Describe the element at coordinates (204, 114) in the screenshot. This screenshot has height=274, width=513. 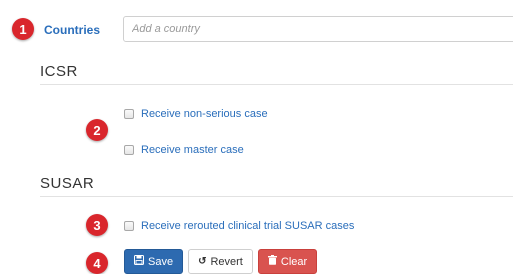
I see `non-serious-case-label: Receive non-serious case` at that location.